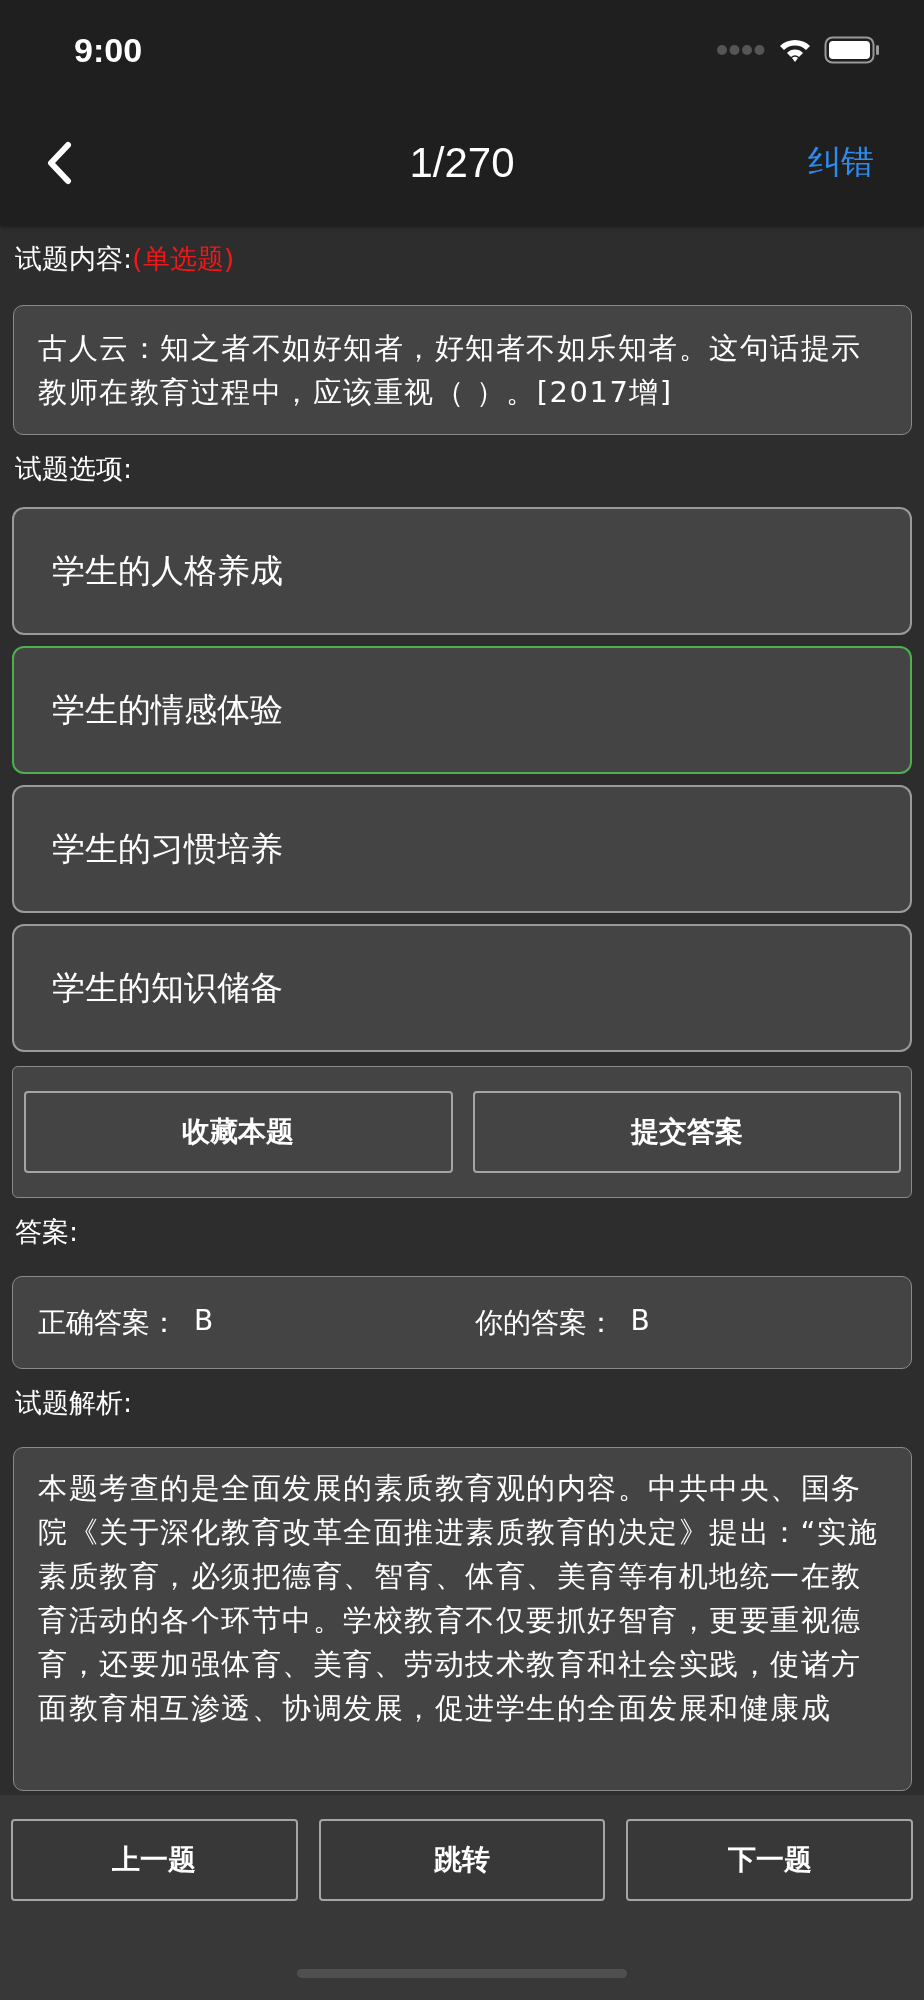 The image size is (924, 2000). What do you see at coordinates (154, 1860) in the screenshot?
I see `nav-button: 上一题` at bounding box center [154, 1860].